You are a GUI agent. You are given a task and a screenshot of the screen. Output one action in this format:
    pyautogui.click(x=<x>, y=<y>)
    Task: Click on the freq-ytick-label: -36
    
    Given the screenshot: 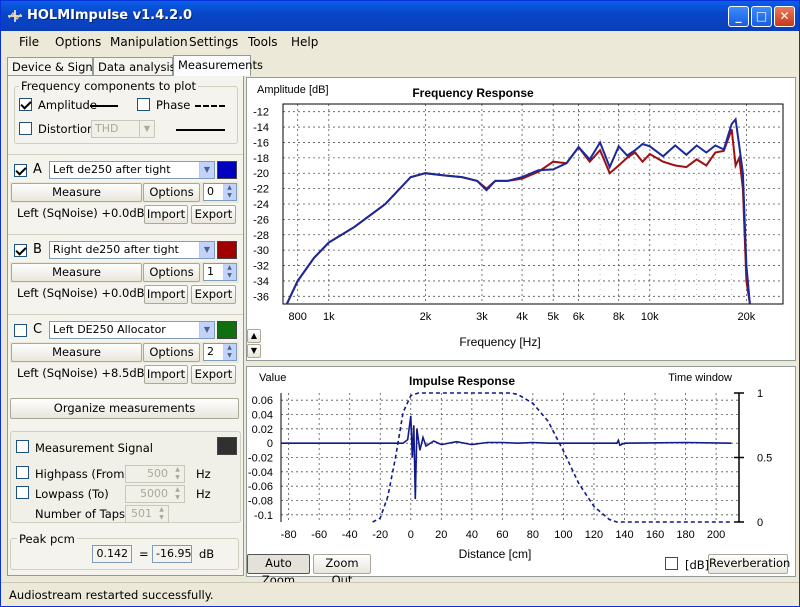 What is the action you would take?
    pyautogui.click(x=261, y=297)
    